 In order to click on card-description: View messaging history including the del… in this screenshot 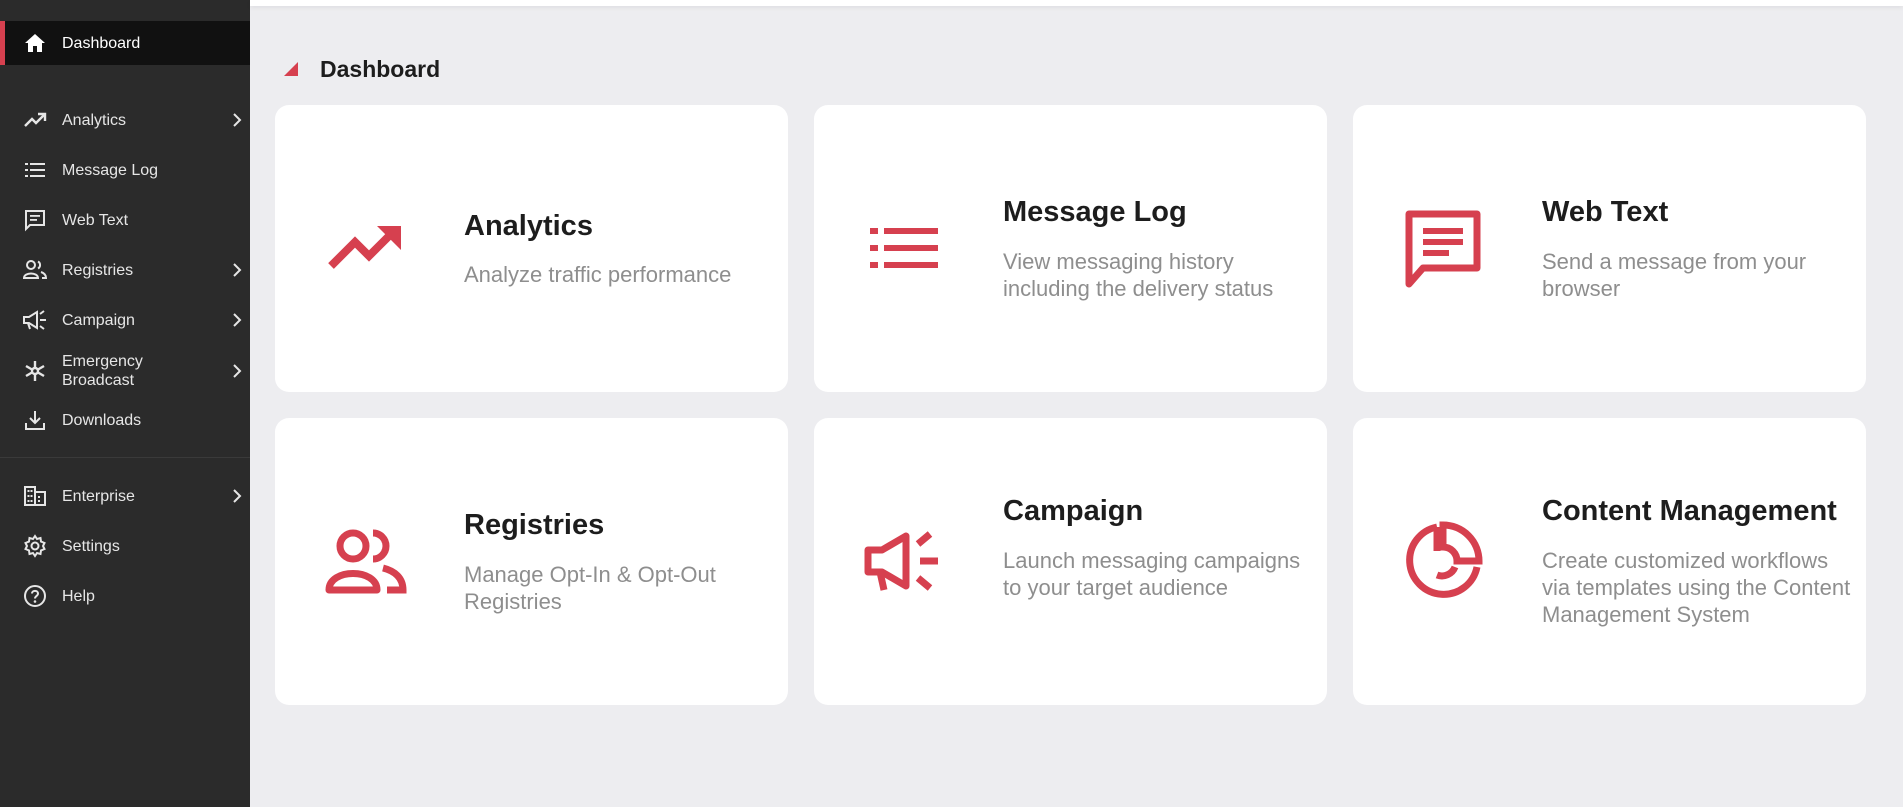, I will do `click(1138, 275)`.